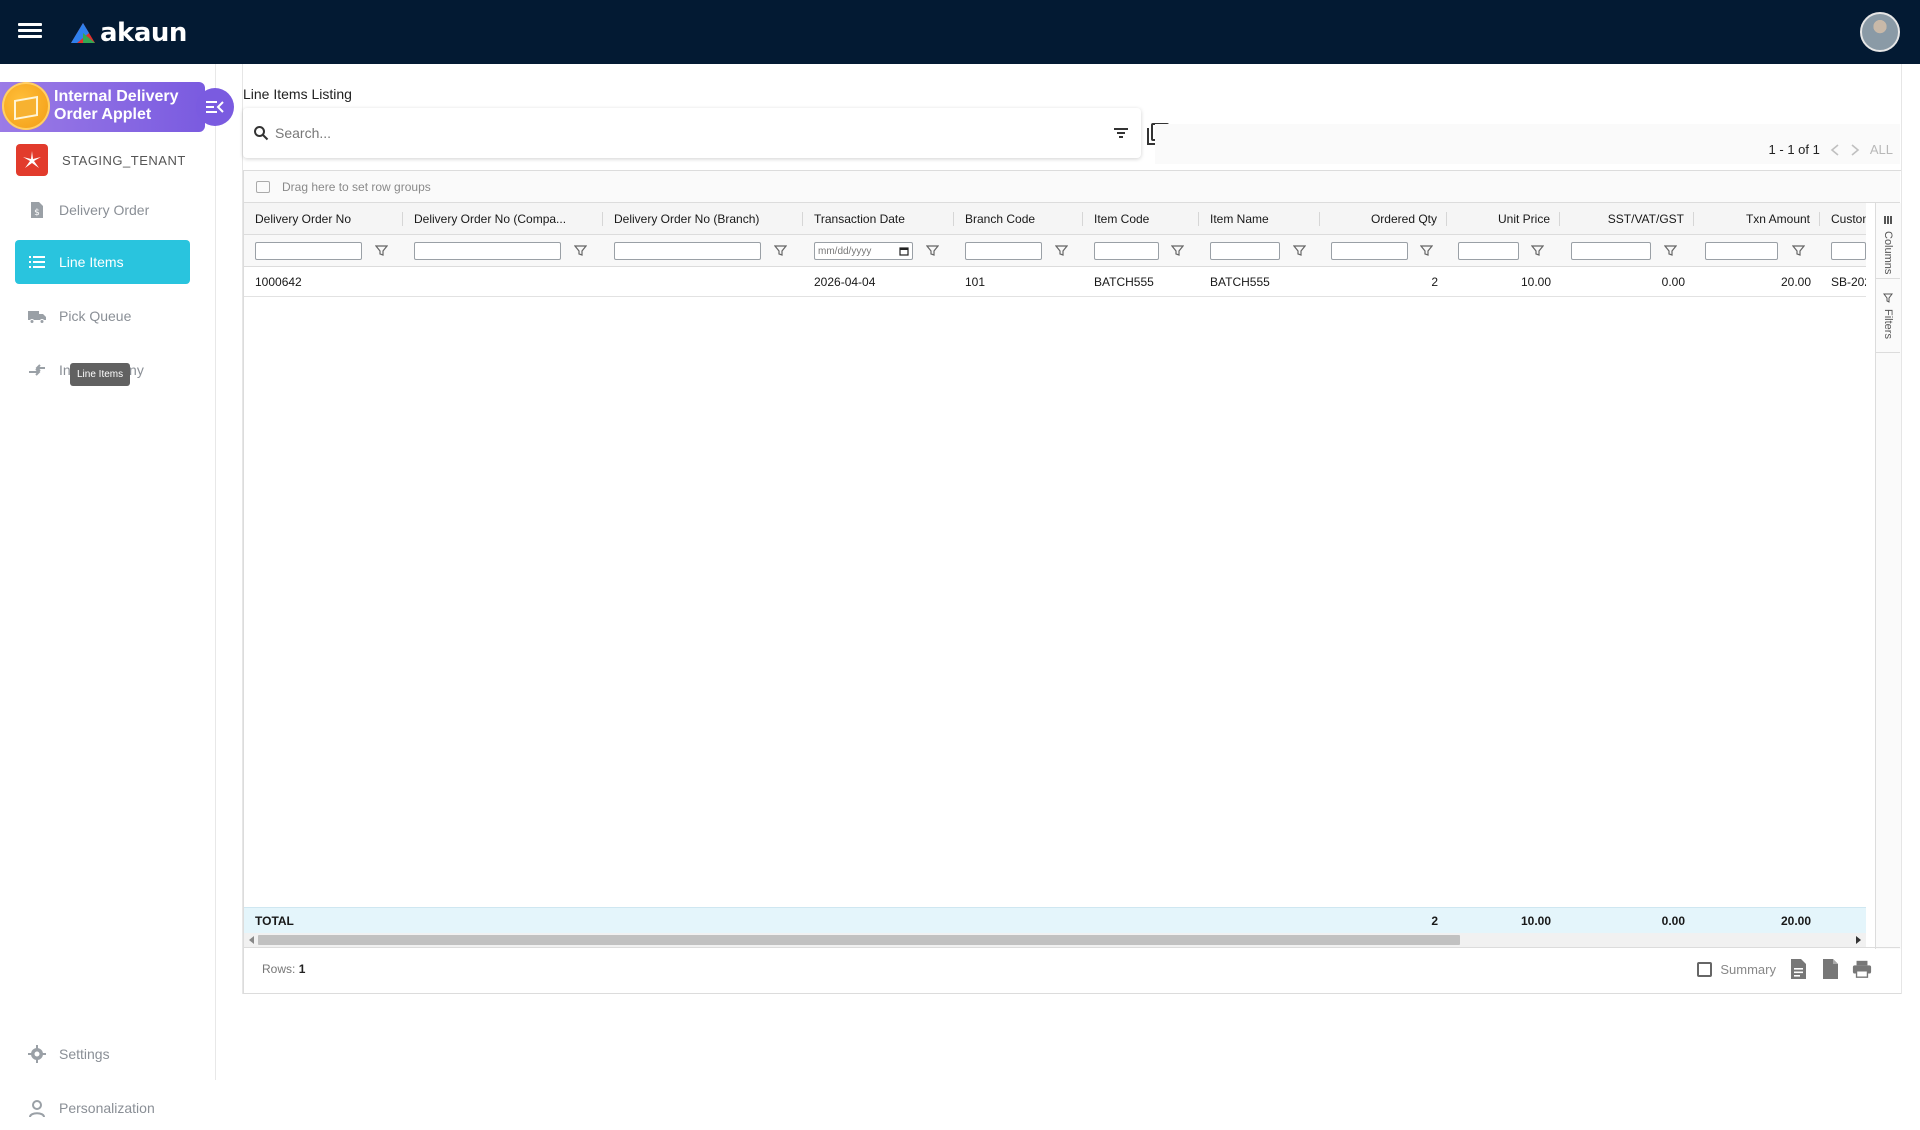 The width and height of the screenshot is (1920, 1130). Describe the element at coordinates (263, 186) in the screenshot. I see `row-group-icon` at that location.